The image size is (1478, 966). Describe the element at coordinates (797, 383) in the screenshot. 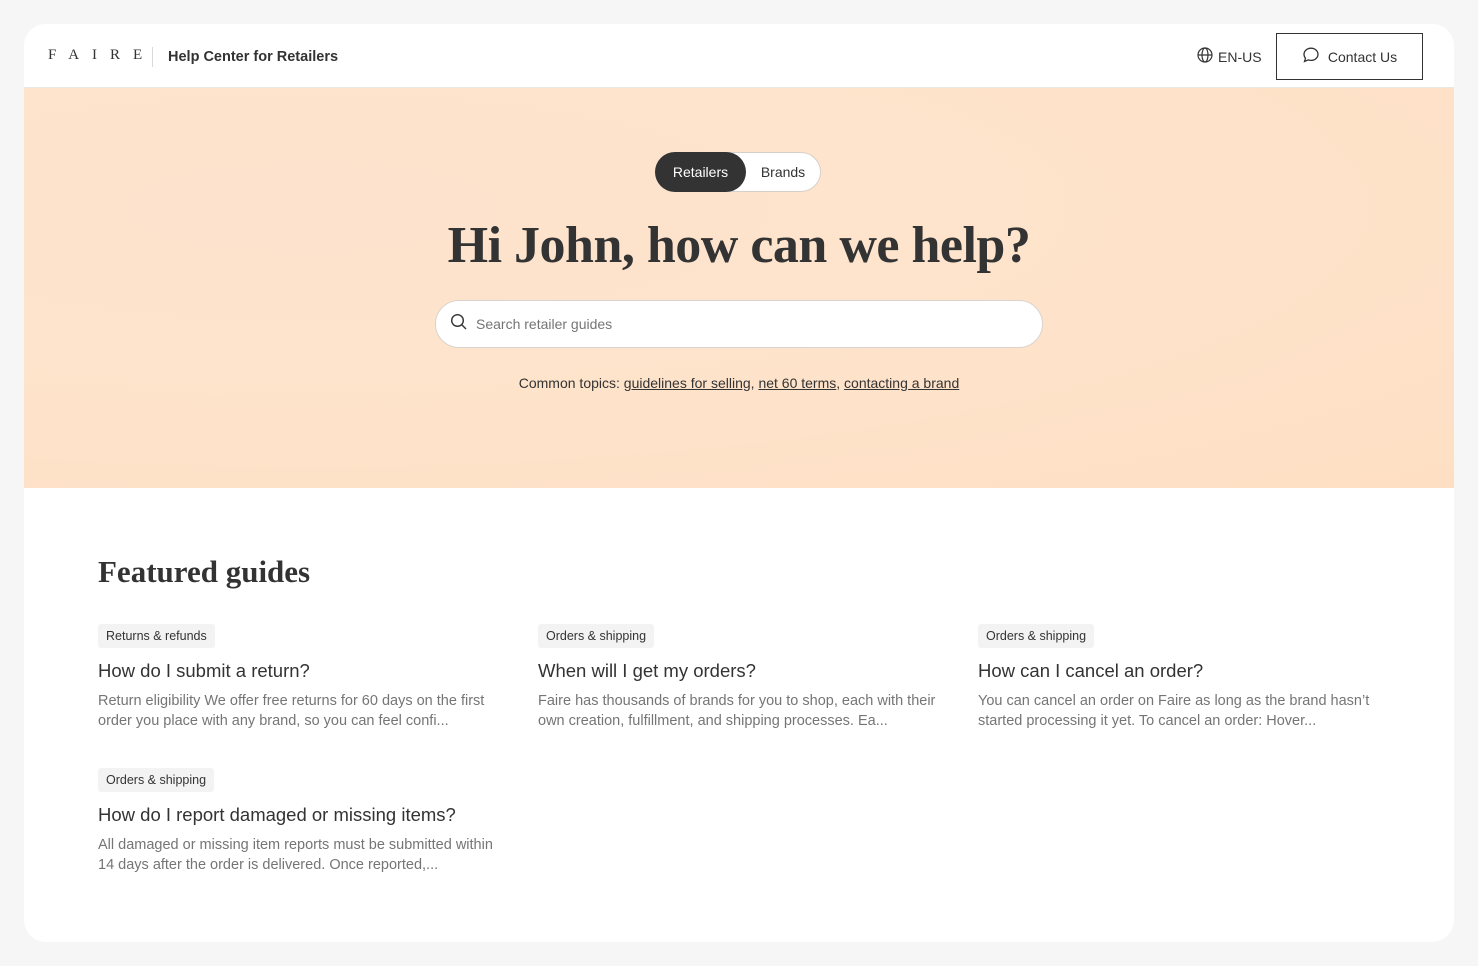

I see `topic-link-net60: net 60 terms` at that location.